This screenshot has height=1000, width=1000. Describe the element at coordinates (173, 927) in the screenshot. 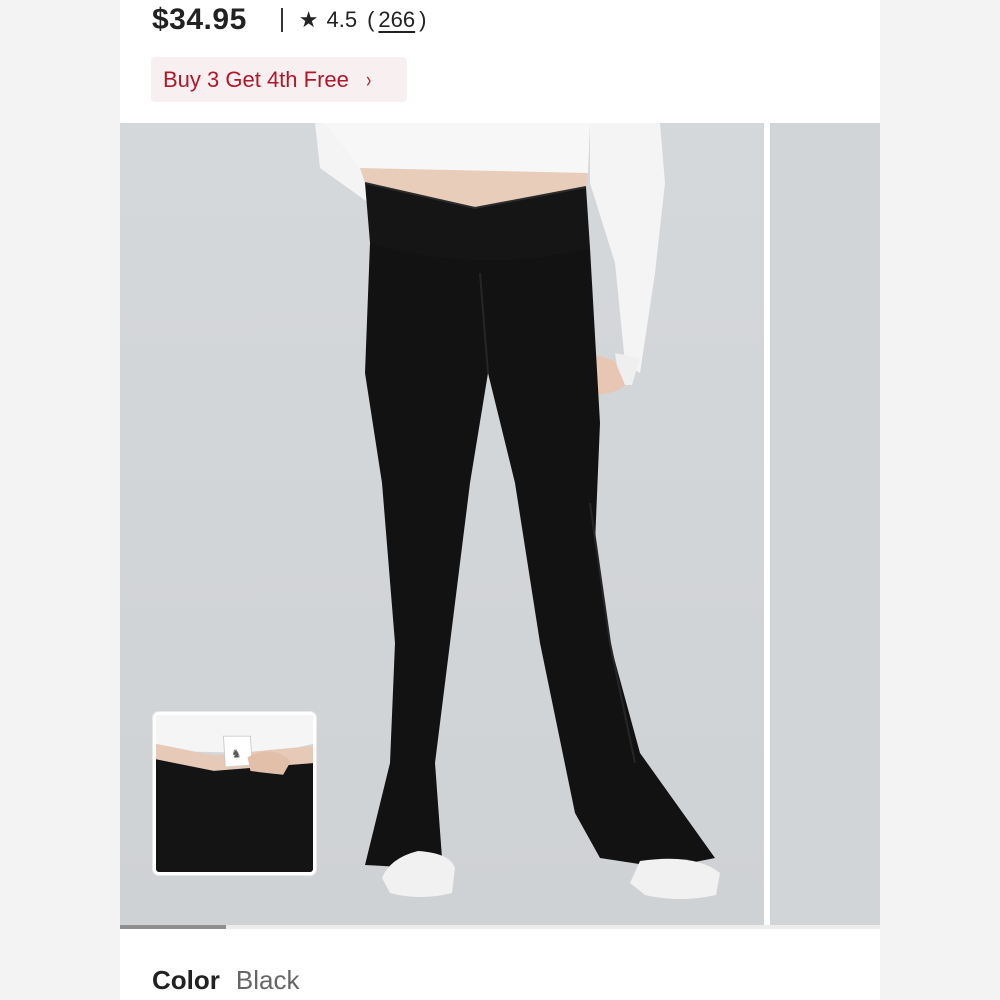

I see `gallery-progress-fill` at that location.